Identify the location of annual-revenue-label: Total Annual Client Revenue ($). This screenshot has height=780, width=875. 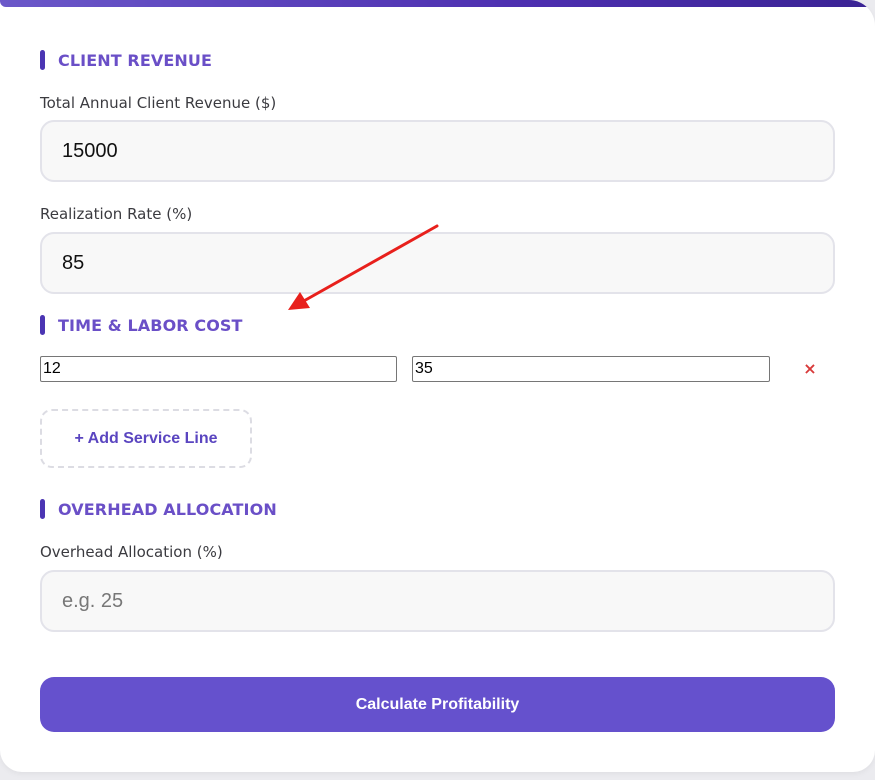
(158, 103).